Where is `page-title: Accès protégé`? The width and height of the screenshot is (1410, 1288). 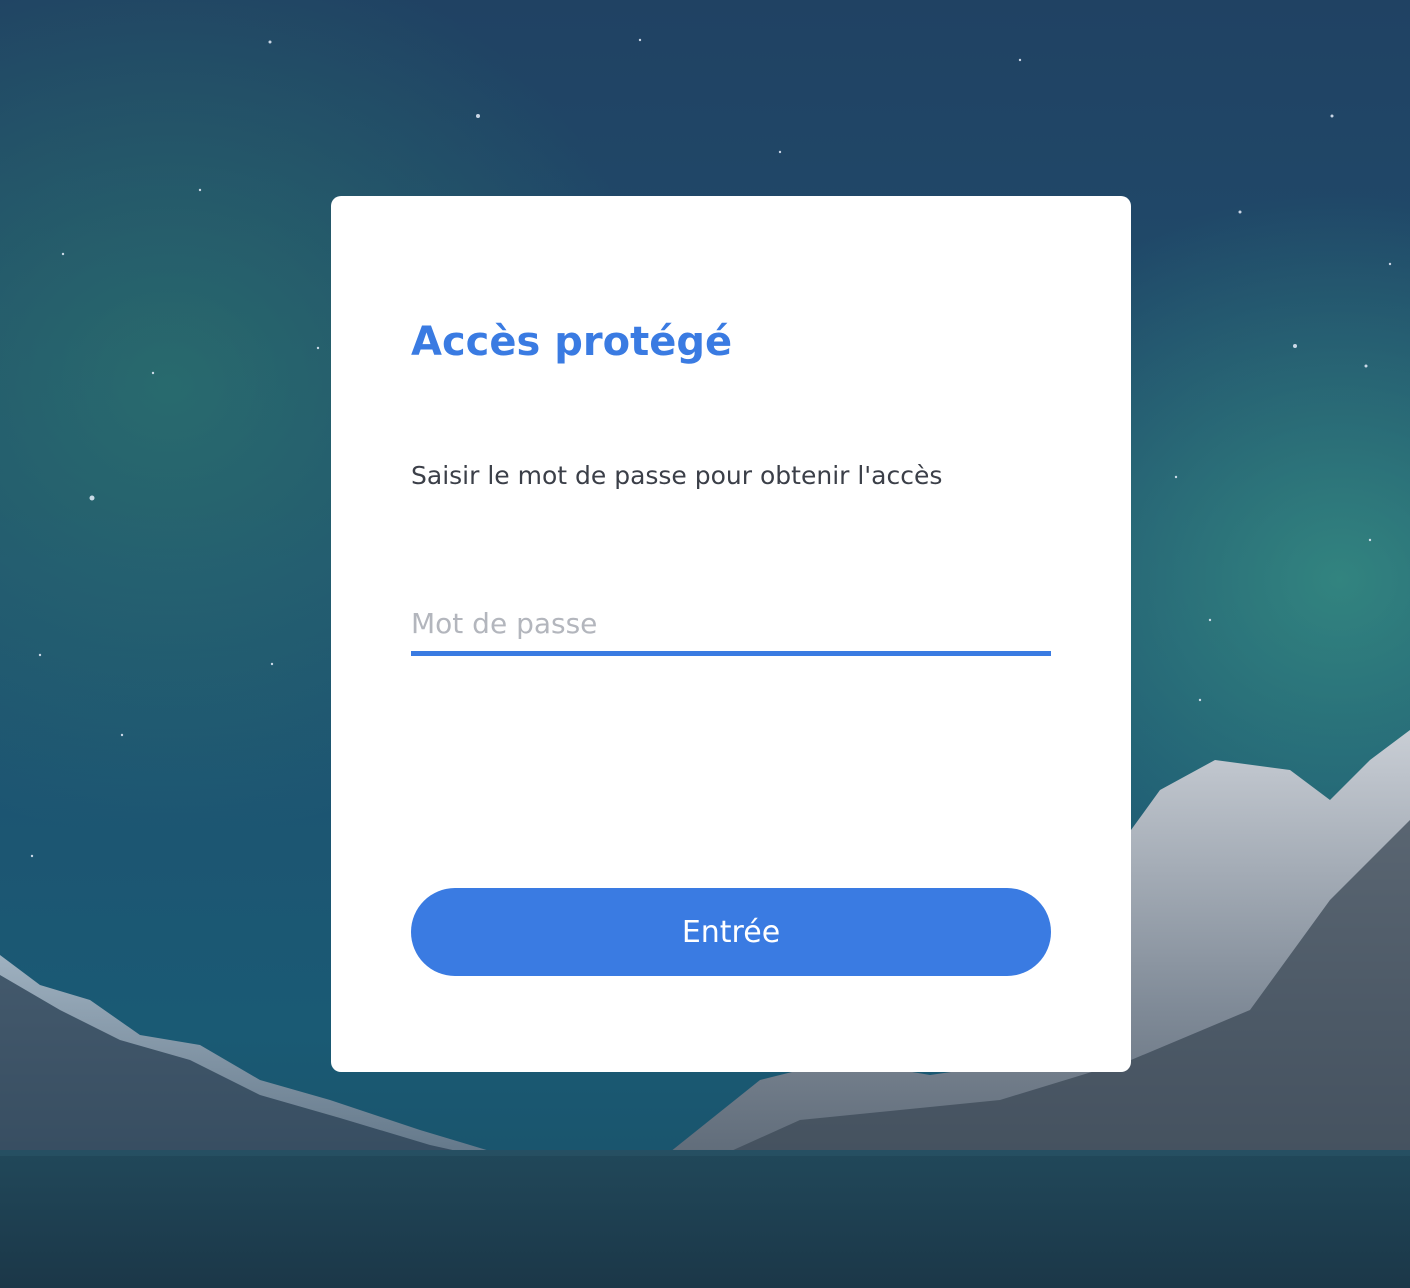 page-title: Accès protégé is located at coordinates (572, 342).